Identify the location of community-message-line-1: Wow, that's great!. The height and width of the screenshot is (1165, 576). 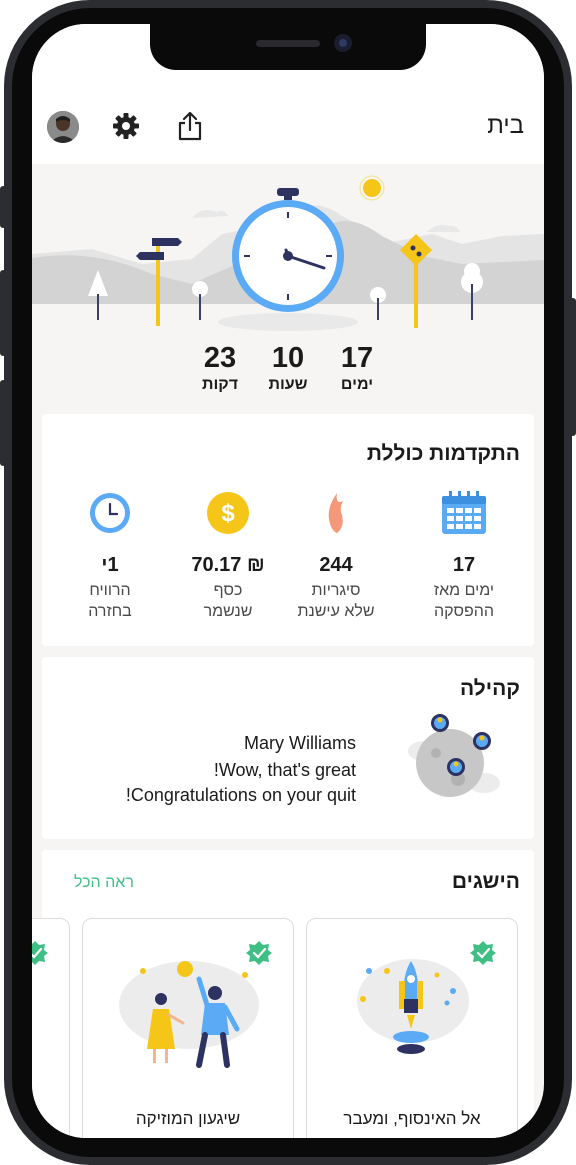
(284, 770).